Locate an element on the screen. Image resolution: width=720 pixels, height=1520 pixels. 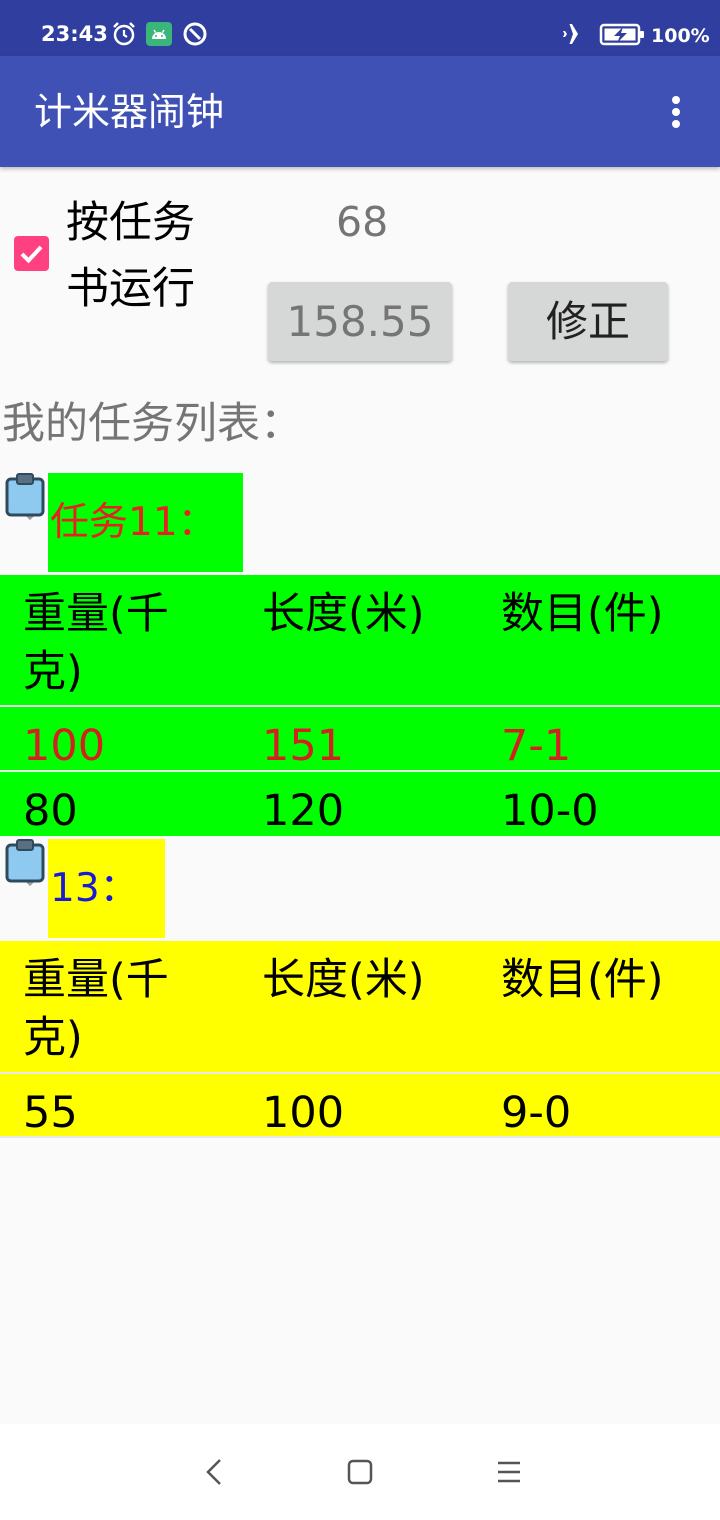
cell-count: 10-0 is located at coordinates (550, 811).